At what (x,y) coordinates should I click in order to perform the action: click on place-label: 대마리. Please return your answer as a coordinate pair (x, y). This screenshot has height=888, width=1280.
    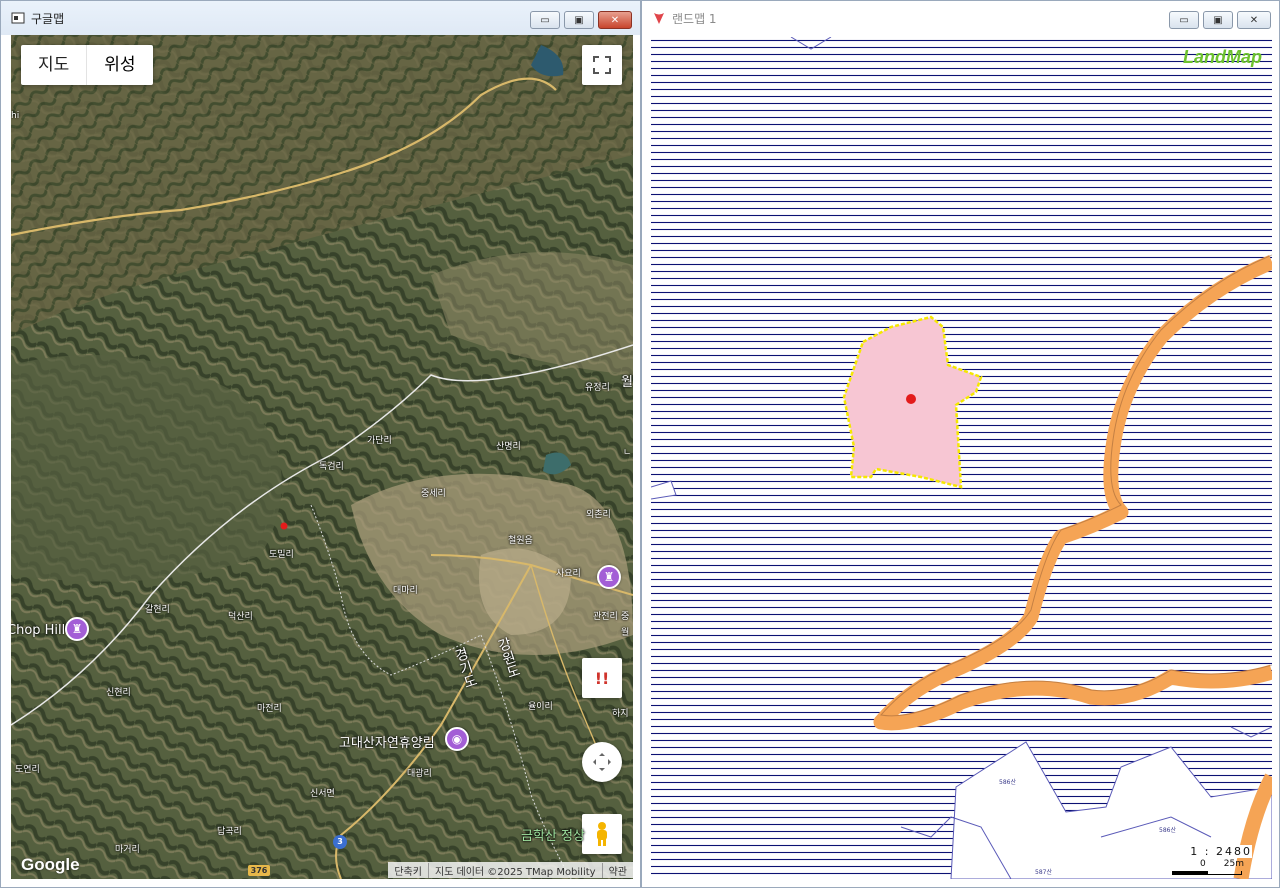
    Looking at the image, I should click on (405, 591).